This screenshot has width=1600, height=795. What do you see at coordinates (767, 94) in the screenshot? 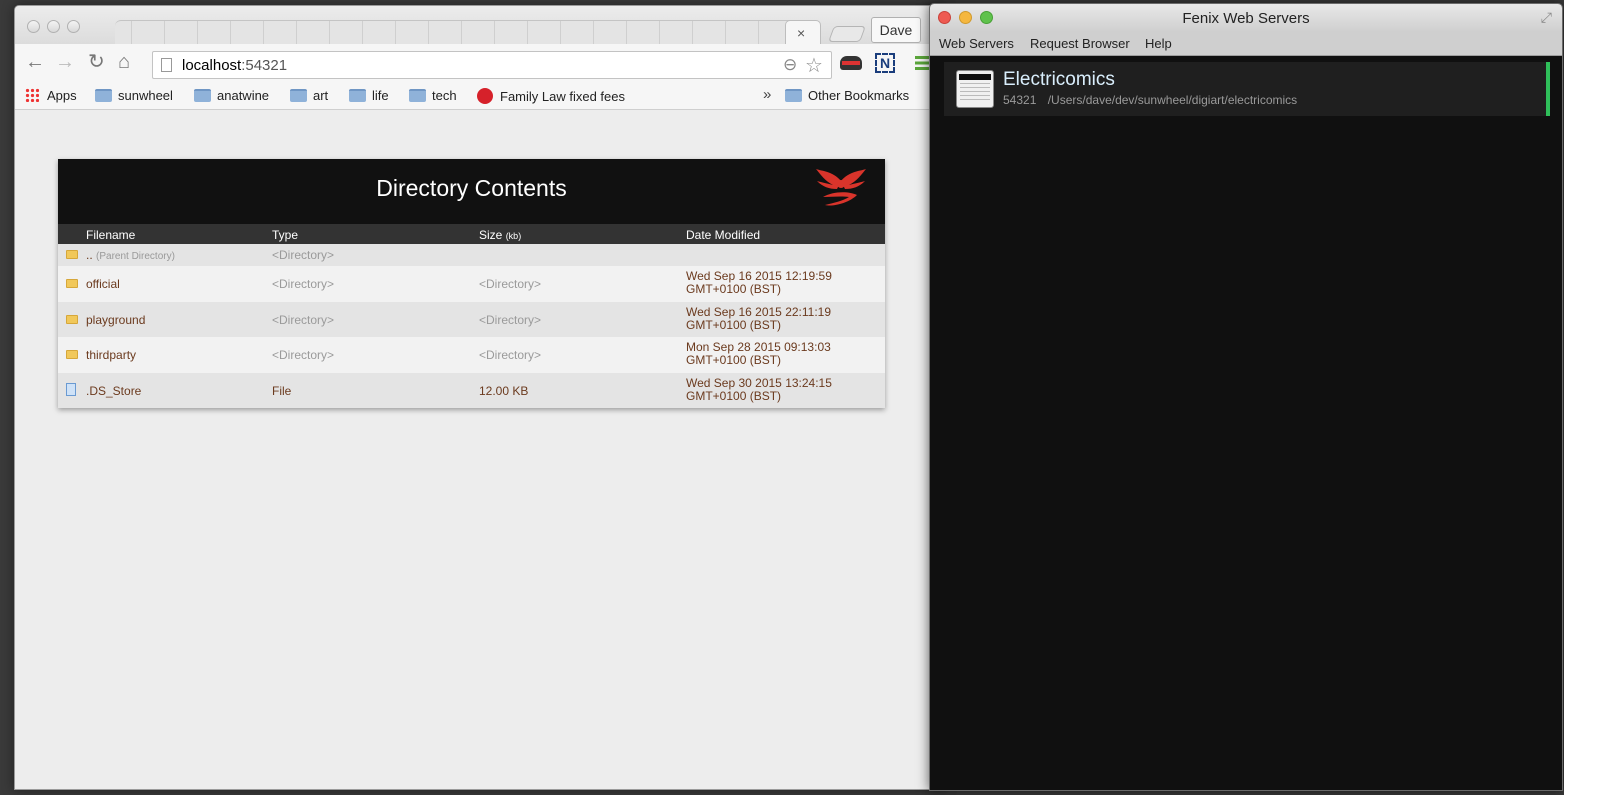
I see `more-bookmarks-chevron: »` at bounding box center [767, 94].